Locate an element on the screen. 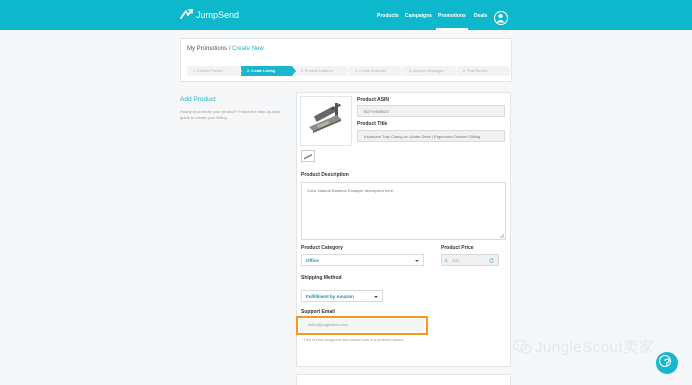  watermark-text: JungleScout卖家 is located at coordinates (595, 347).